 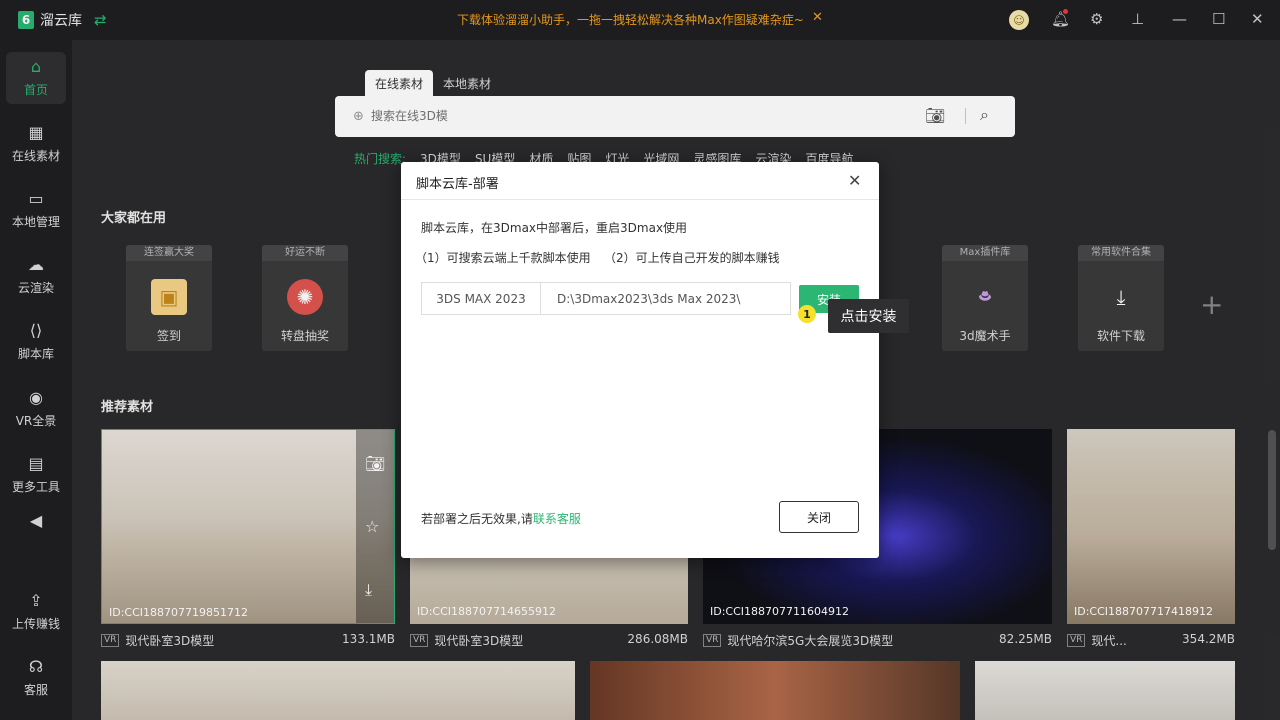 What do you see at coordinates (368, 639) in the screenshot?
I see `model-size: 133.1MB` at bounding box center [368, 639].